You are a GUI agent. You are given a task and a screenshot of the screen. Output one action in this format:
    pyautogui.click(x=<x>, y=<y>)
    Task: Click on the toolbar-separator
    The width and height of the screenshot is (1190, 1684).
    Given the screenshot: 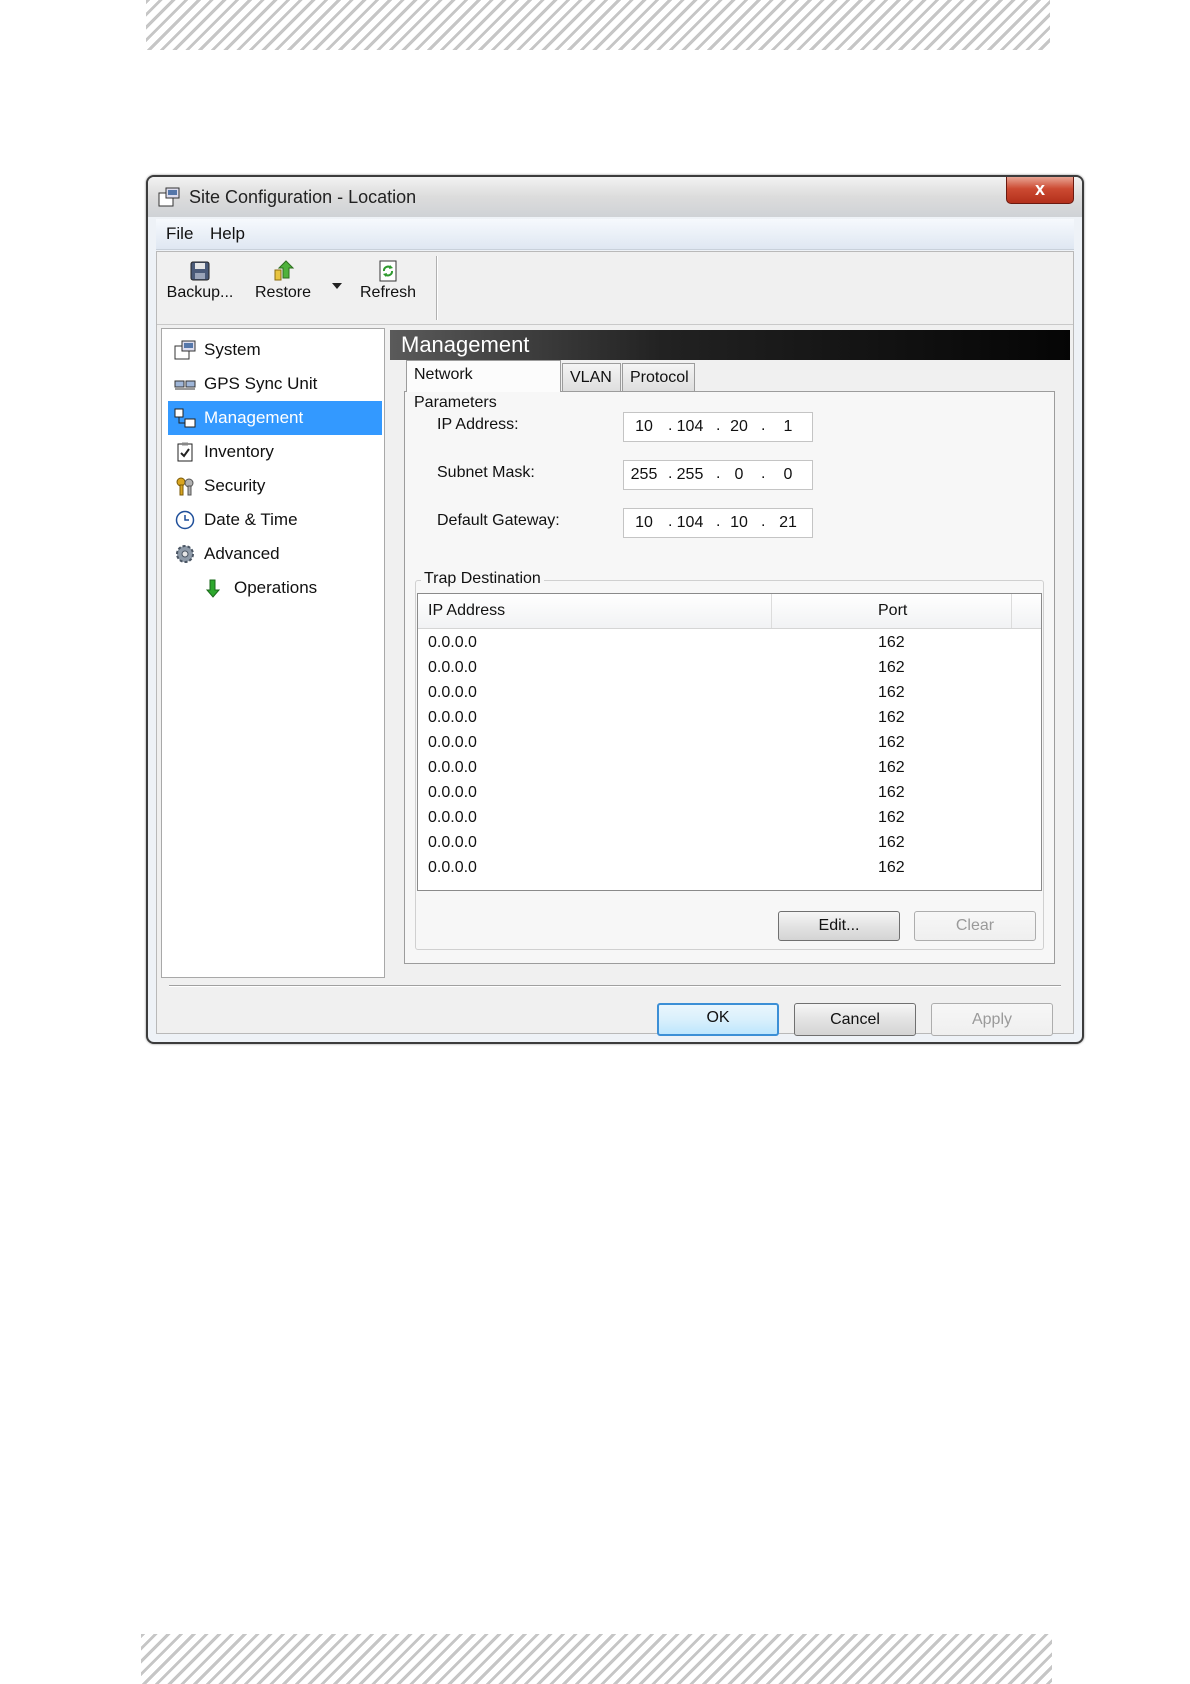 What is the action you would take?
    pyautogui.click(x=437, y=288)
    